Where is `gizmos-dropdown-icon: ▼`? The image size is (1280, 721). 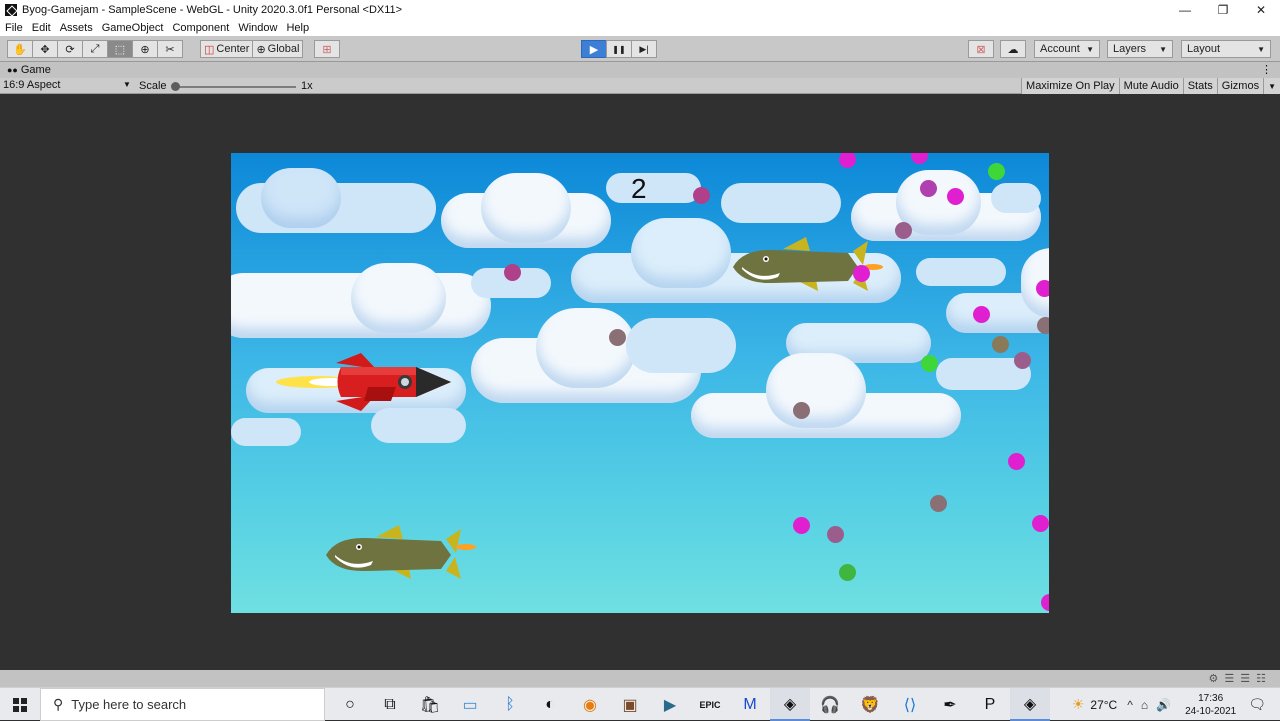
gizmos-dropdown-icon: ▼ is located at coordinates (1271, 86).